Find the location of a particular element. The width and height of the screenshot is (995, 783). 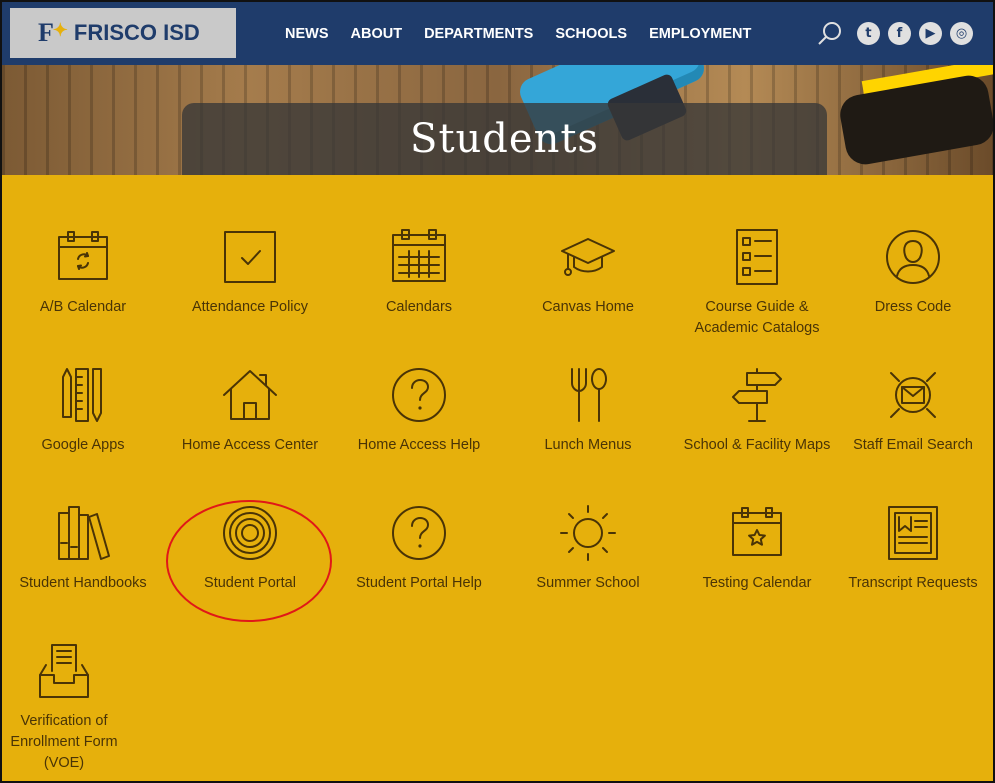

link-label: Verification of Enrollment Form (VOE) is located at coordinates (64, 742).